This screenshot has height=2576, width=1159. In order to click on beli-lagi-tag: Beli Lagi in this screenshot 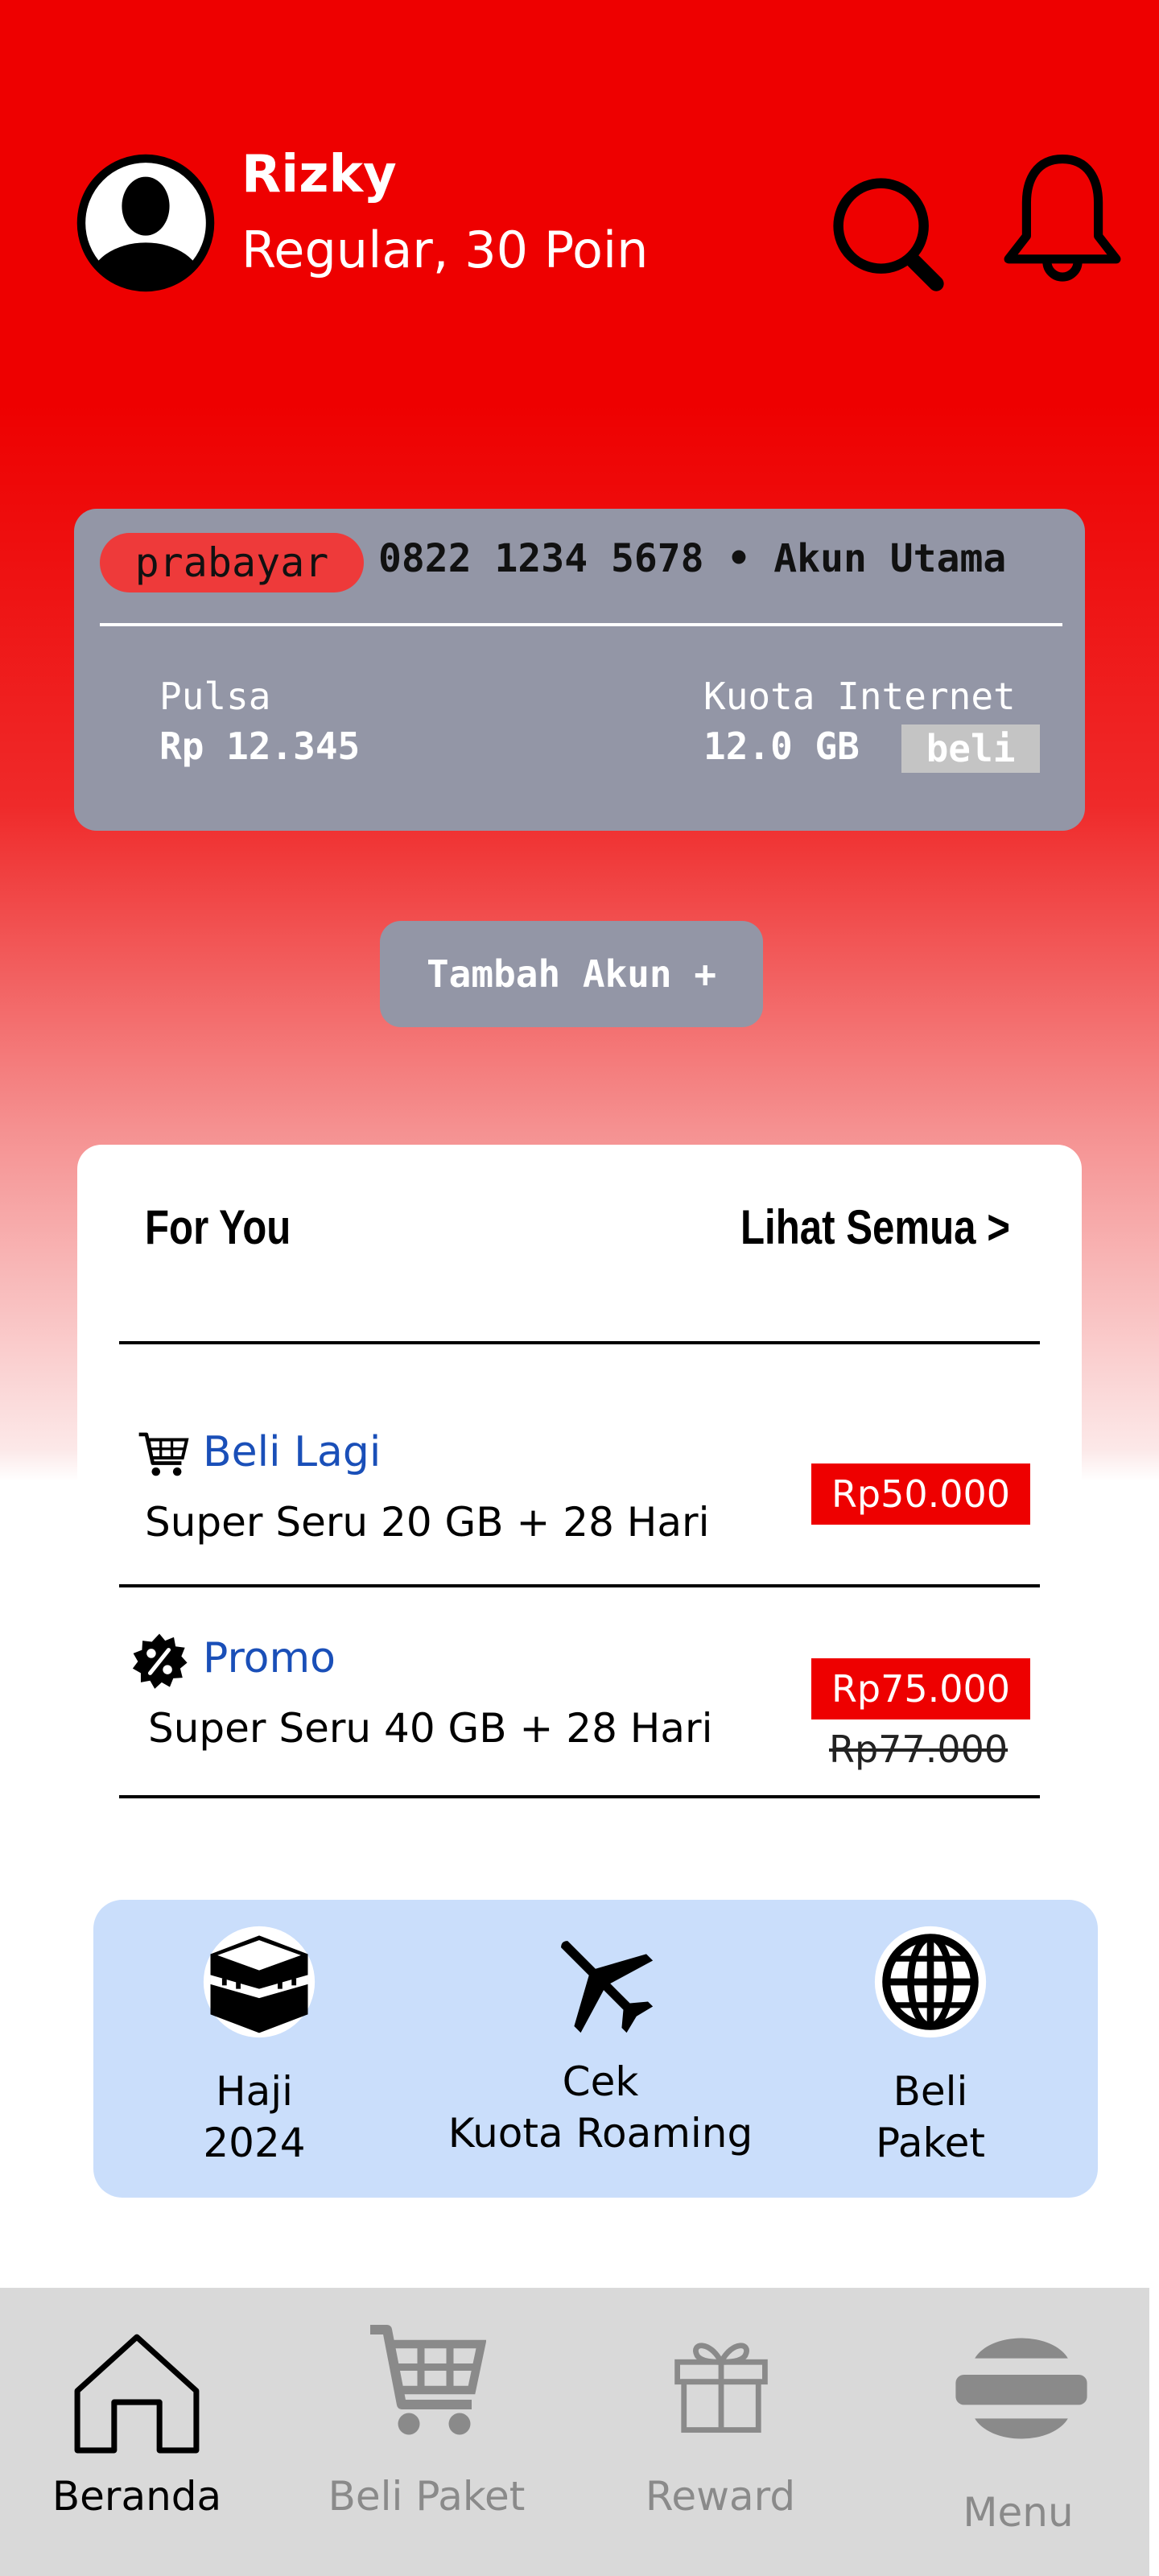, I will do `click(292, 1452)`.